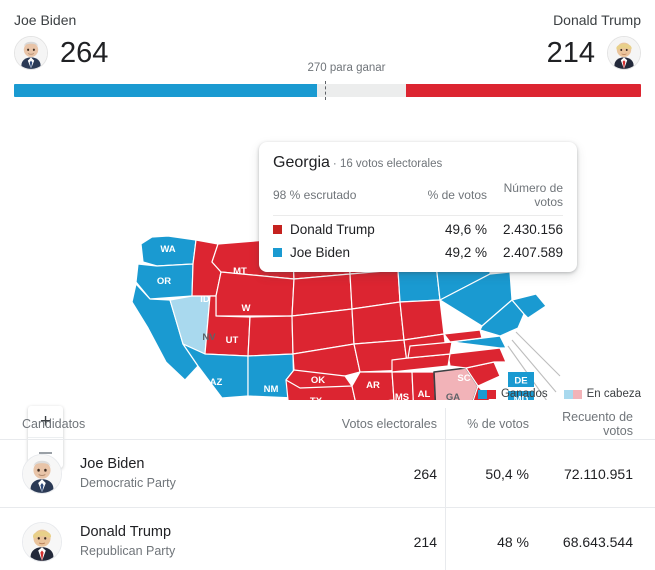  Describe the element at coordinates (533, 195) in the screenshot. I see `info-card-col-count: Número de votos` at that location.